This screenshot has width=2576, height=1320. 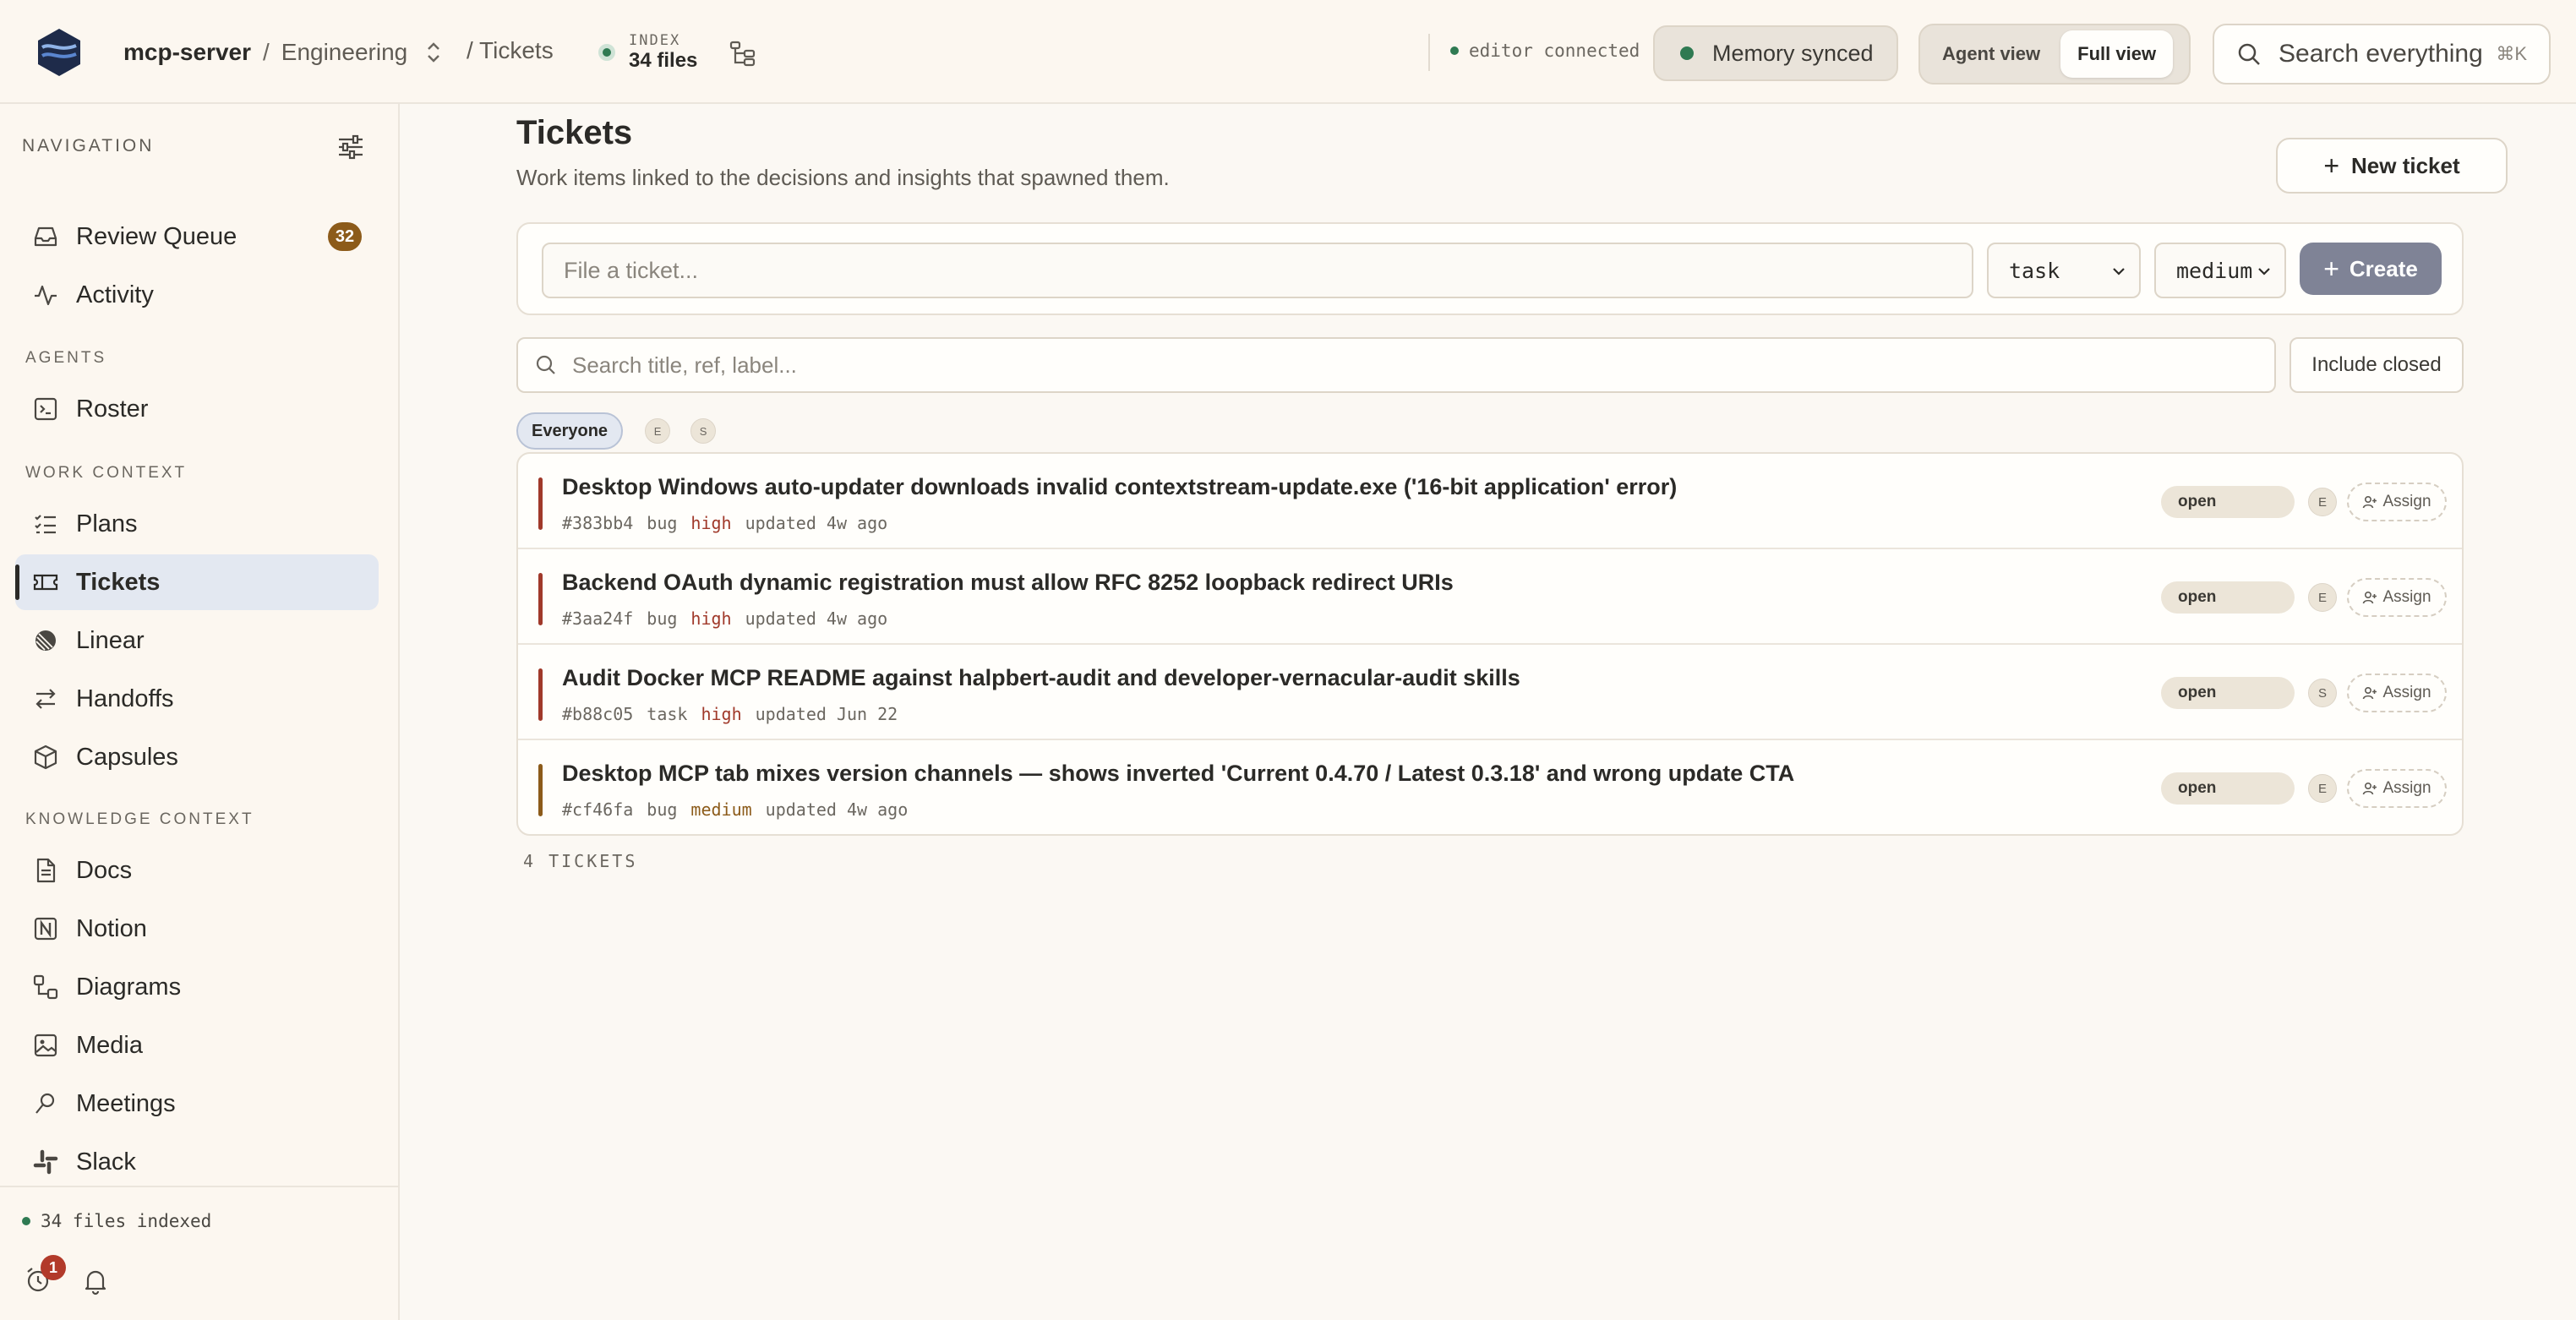 What do you see at coordinates (2370, 693) in the screenshot?
I see `add-user-icon` at bounding box center [2370, 693].